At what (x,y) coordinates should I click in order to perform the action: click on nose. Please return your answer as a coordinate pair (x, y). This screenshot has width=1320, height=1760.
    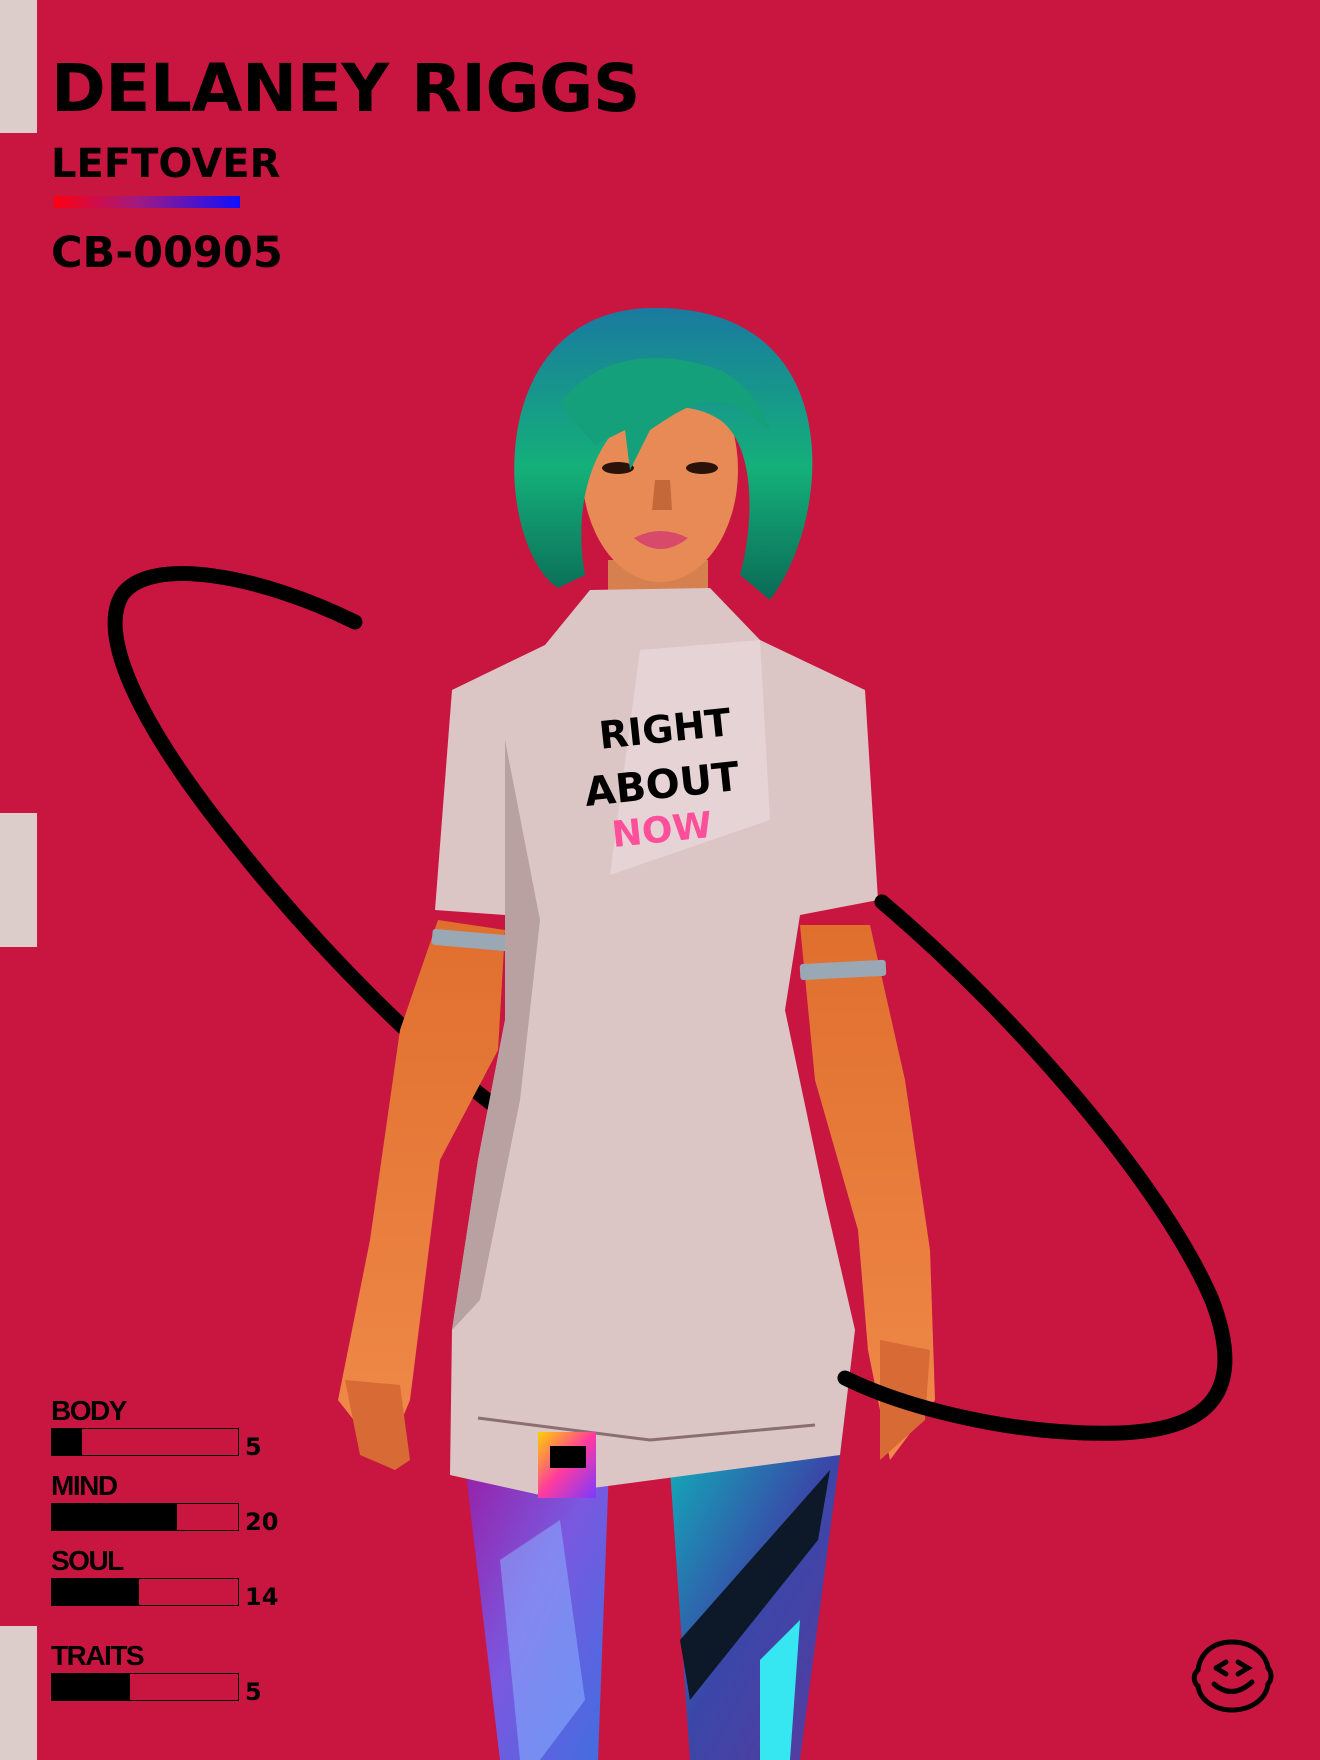
    Looking at the image, I should click on (662, 495).